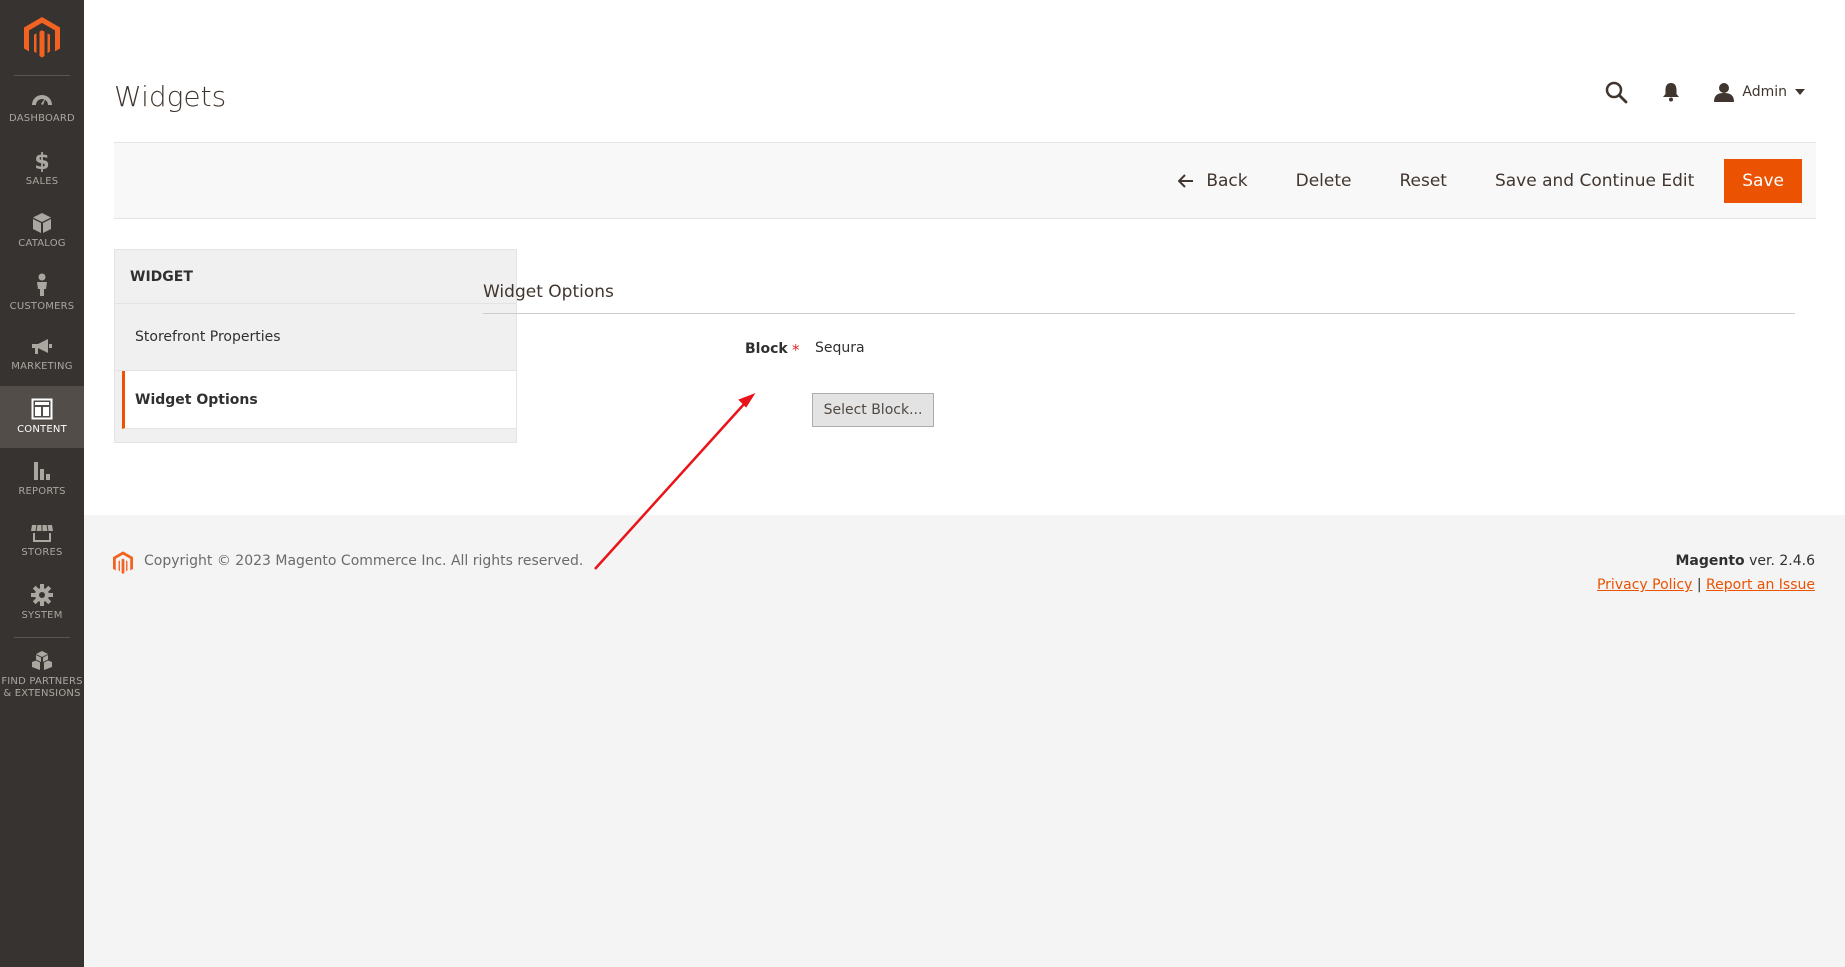 This screenshot has width=1845, height=967. Describe the element at coordinates (42, 107) in the screenshot. I see `nav-dashboard: DASHBOARD` at that location.